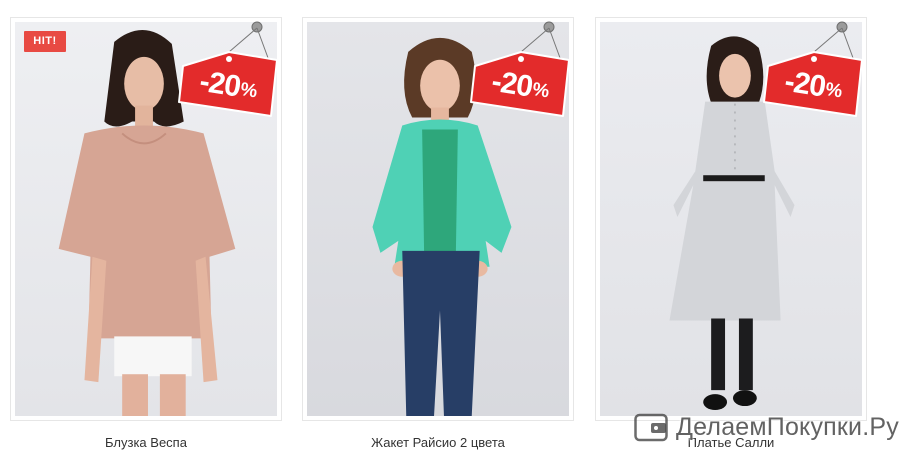 This screenshot has height=457, width=915. I want to click on watermark: ДелаемПокупки.Ру, so click(766, 427).